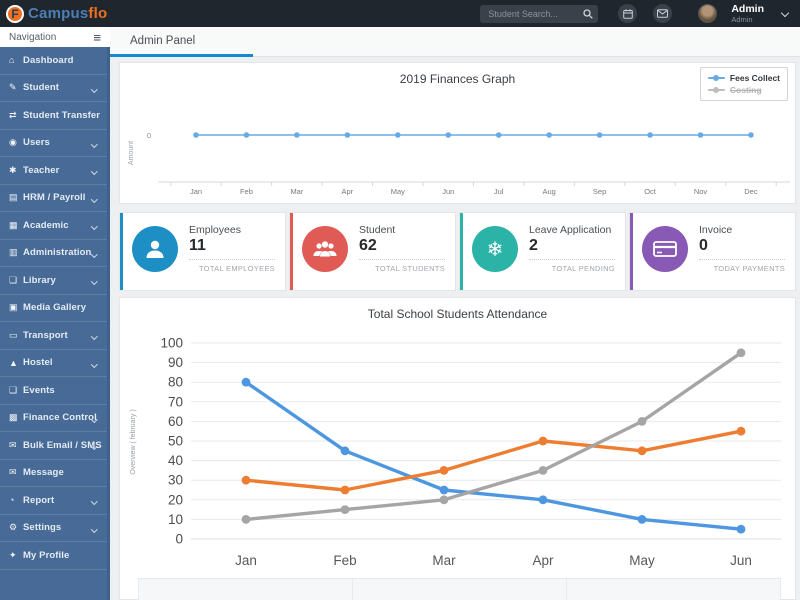 Image resolution: width=800 pixels, height=600 pixels. I want to click on sidebar-item-teacher: ✱ Teacher, so click(53, 171).